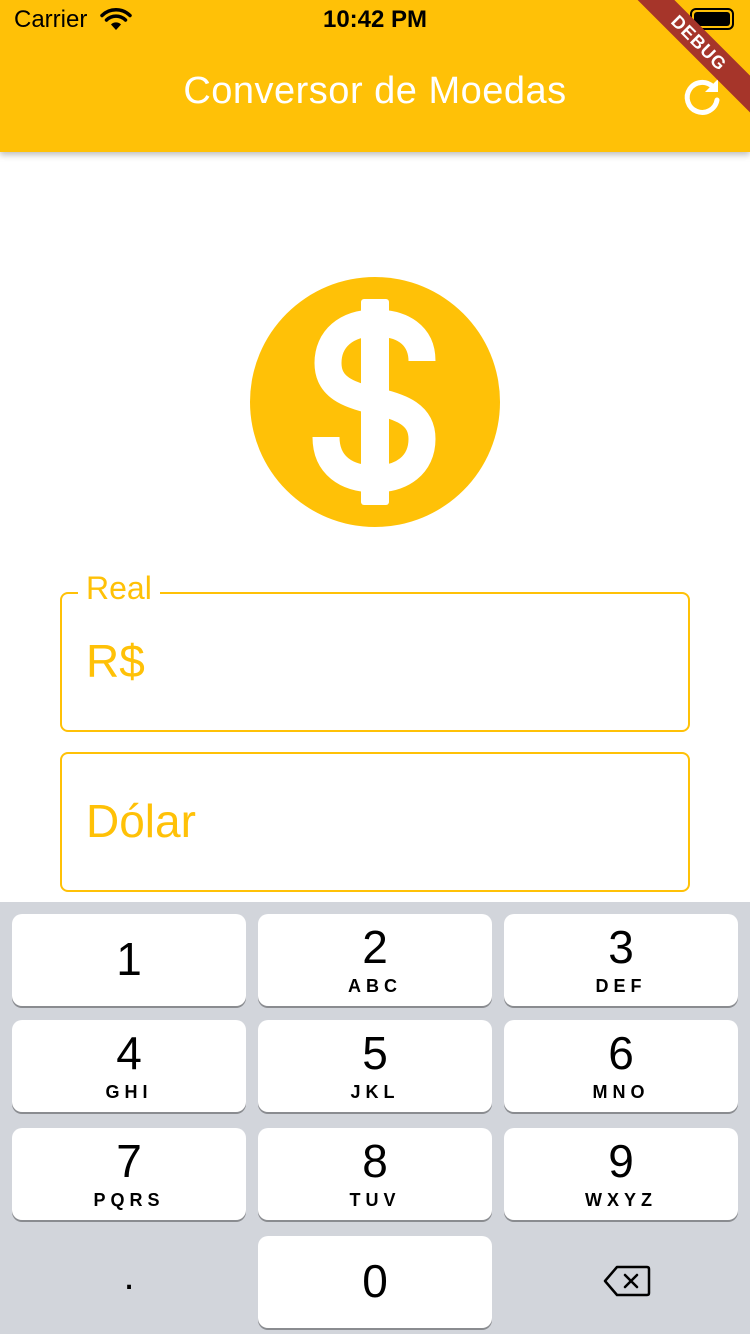 The width and height of the screenshot is (750, 1334). What do you see at coordinates (375, 651) in the screenshot?
I see `real-field: Real R$` at bounding box center [375, 651].